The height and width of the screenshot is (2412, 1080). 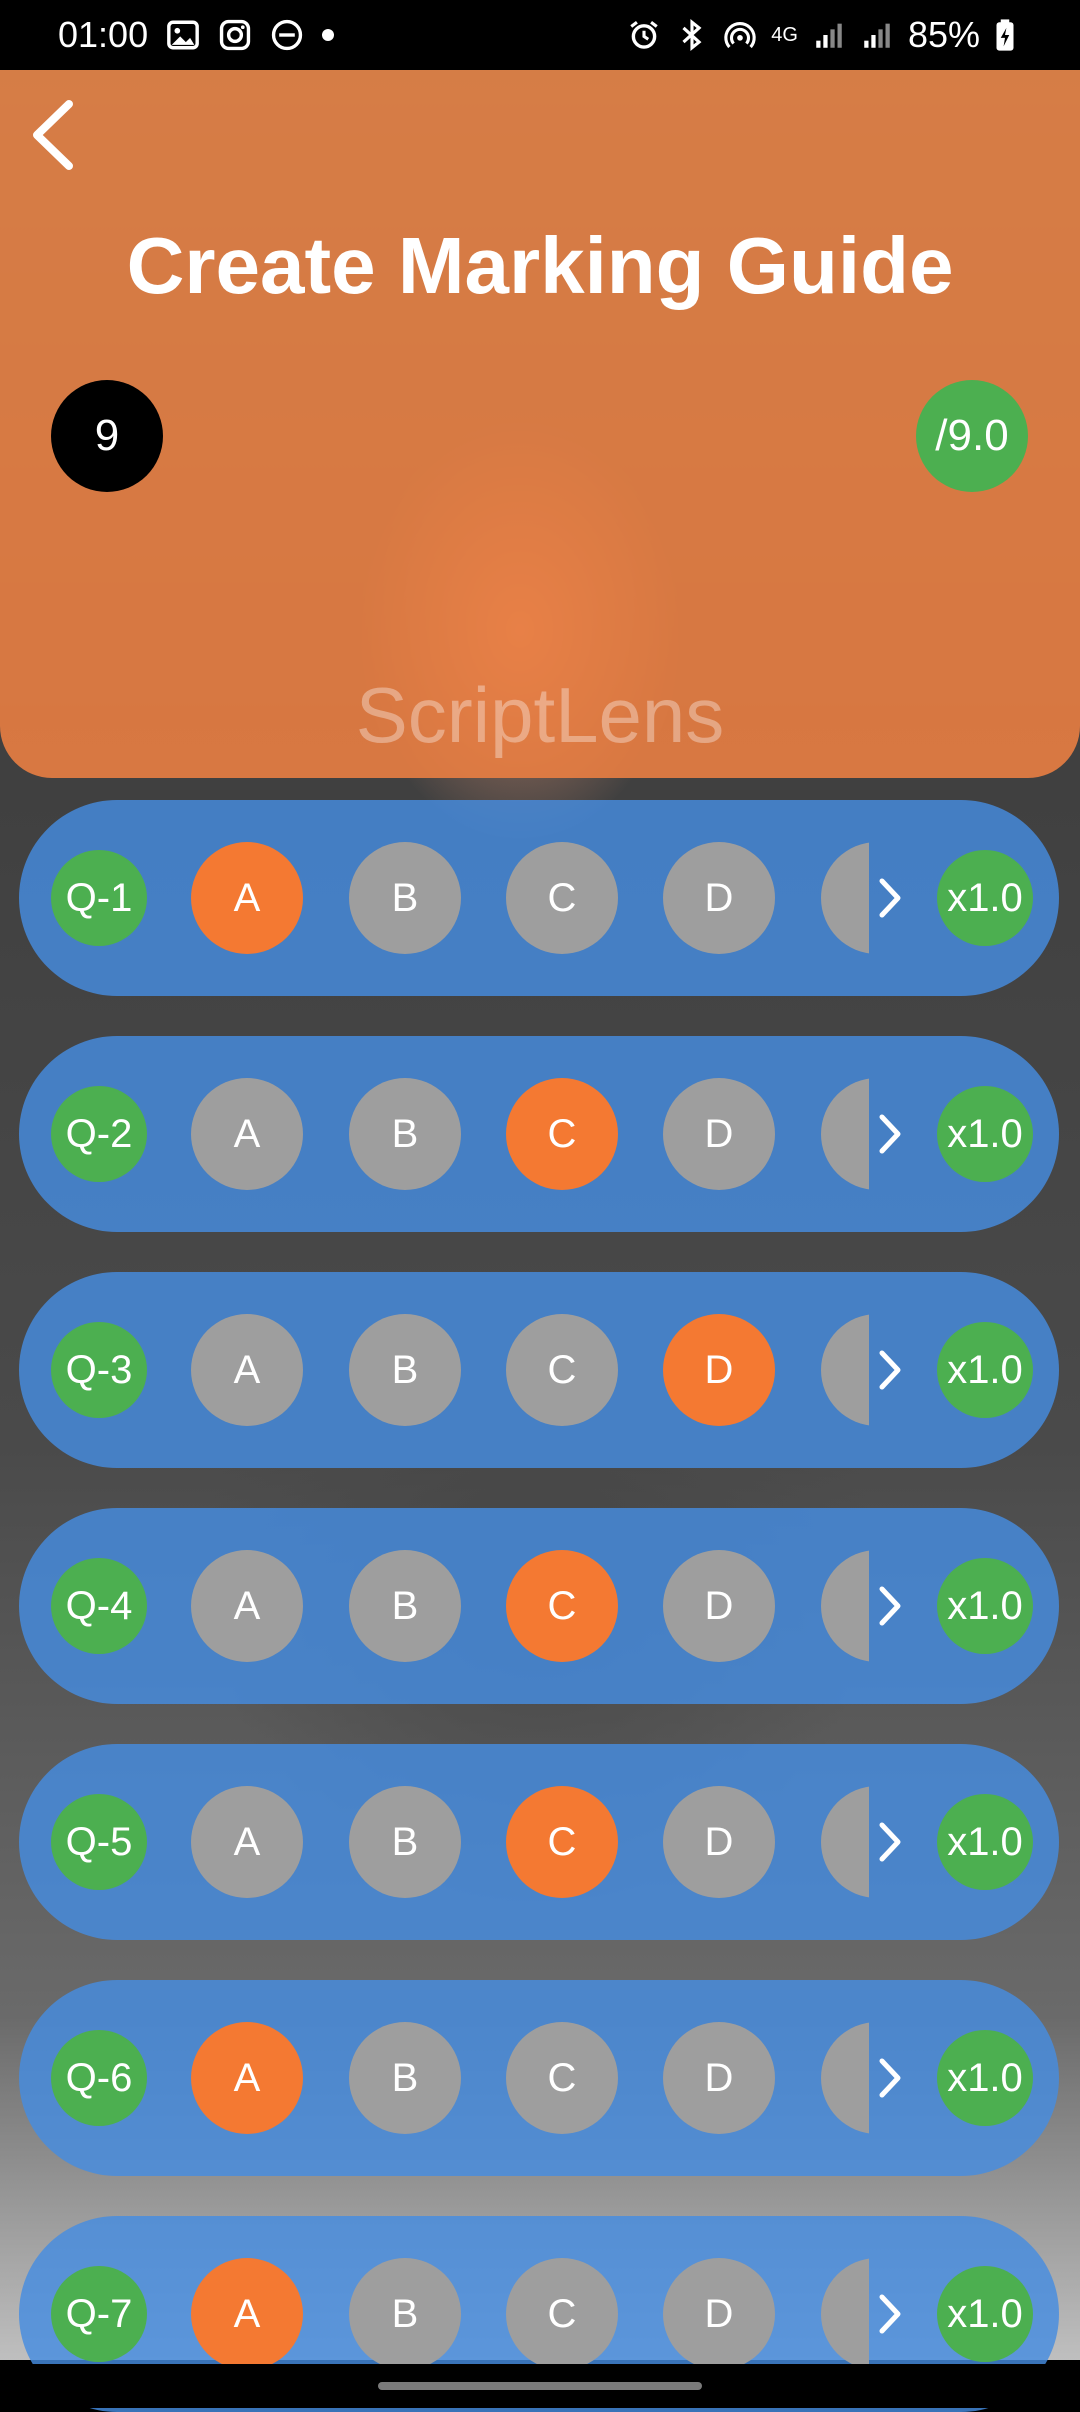 What do you see at coordinates (328, 35) in the screenshot?
I see `notification-dot-icon` at bounding box center [328, 35].